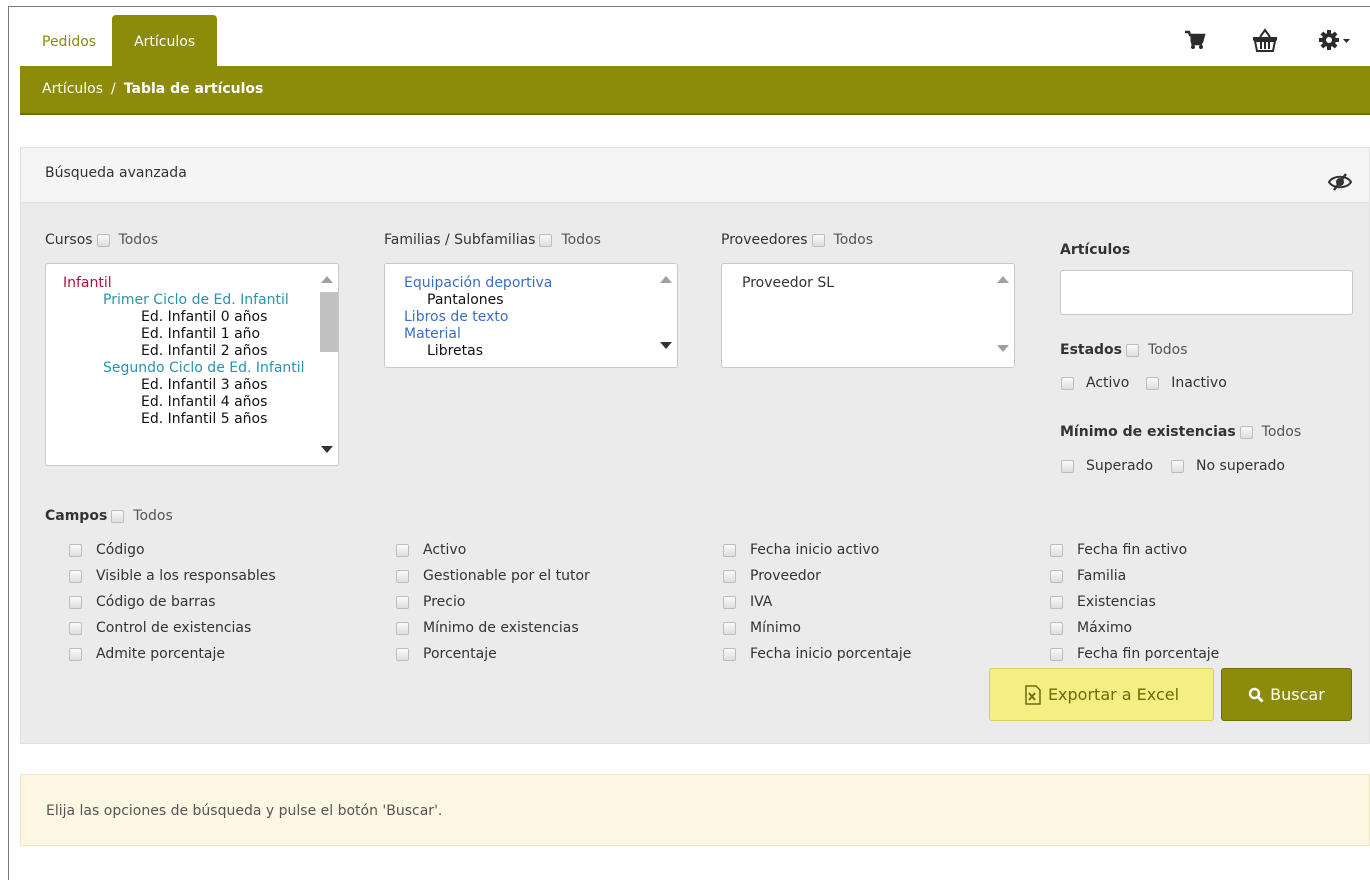 The height and width of the screenshot is (880, 1370). Describe the element at coordinates (487, 628) in the screenshot. I see `campo-item: Mínimo de existencias` at that location.